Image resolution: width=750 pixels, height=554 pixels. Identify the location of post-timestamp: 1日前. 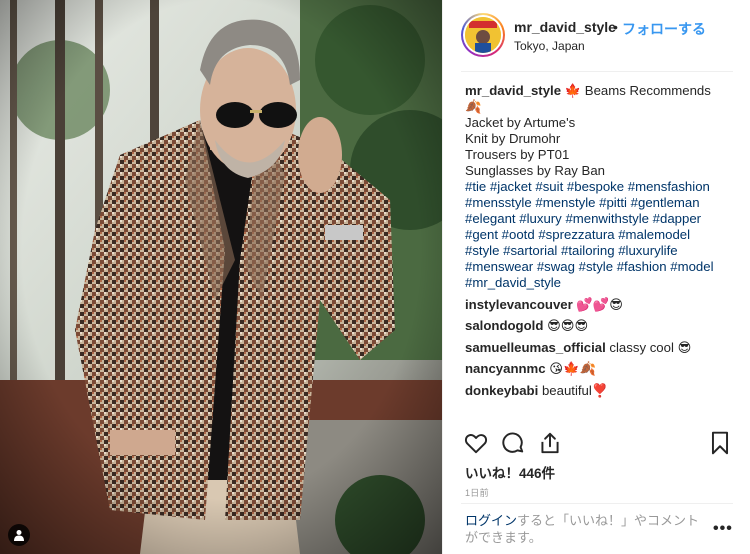
(477, 492).